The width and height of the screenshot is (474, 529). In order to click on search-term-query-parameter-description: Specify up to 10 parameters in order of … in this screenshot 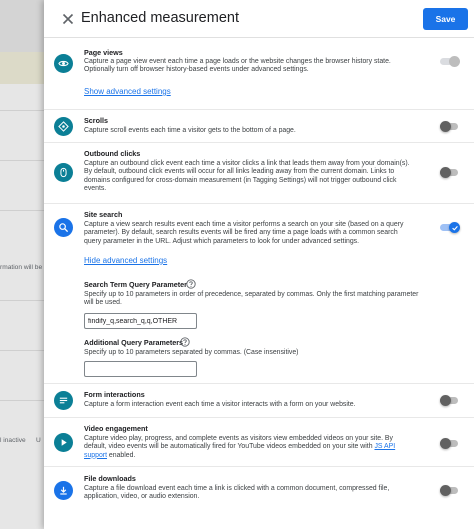, I will do `click(251, 299)`.